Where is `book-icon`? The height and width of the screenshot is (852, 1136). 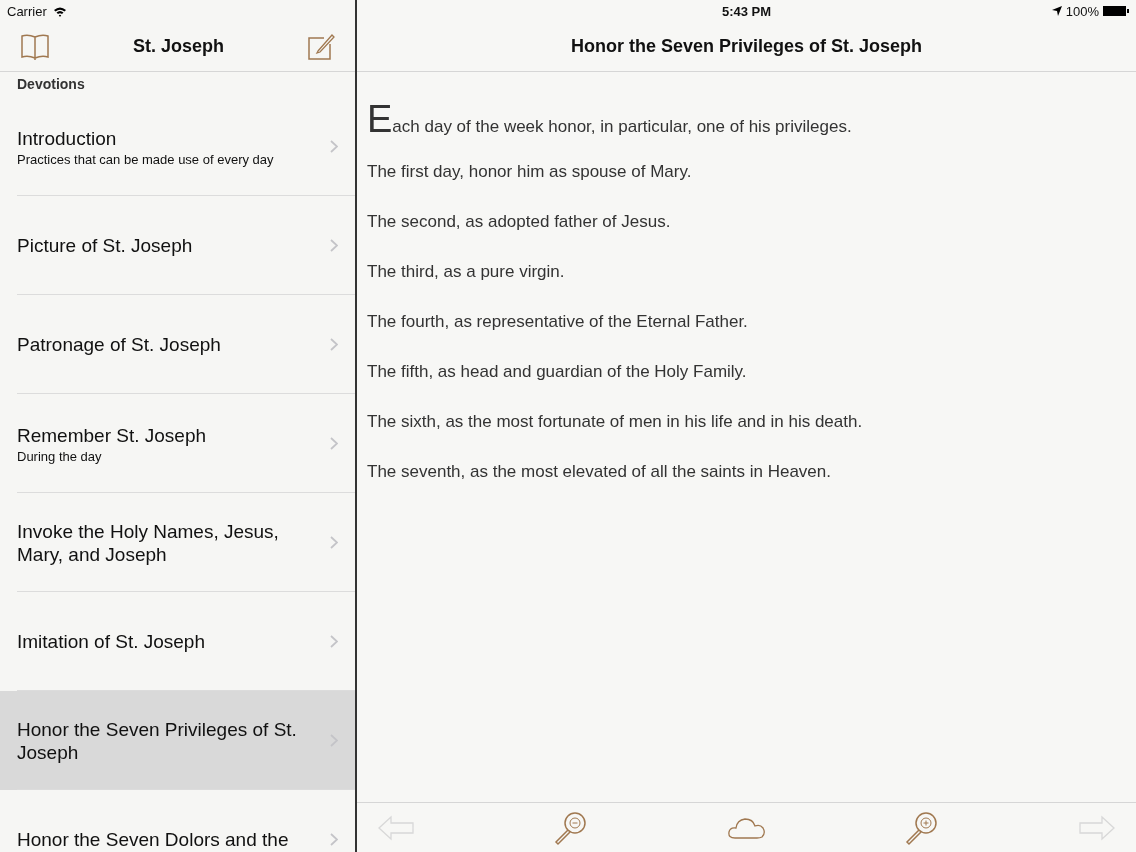
book-icon is located at coordinates (35, 46).